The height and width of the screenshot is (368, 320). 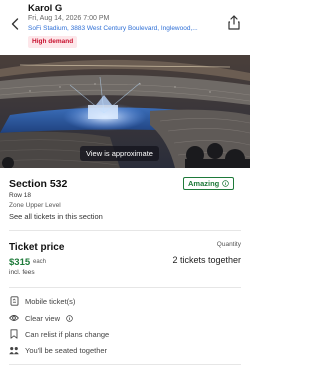 I want to click on chevron-left-icon, so click(x=15, y=24).